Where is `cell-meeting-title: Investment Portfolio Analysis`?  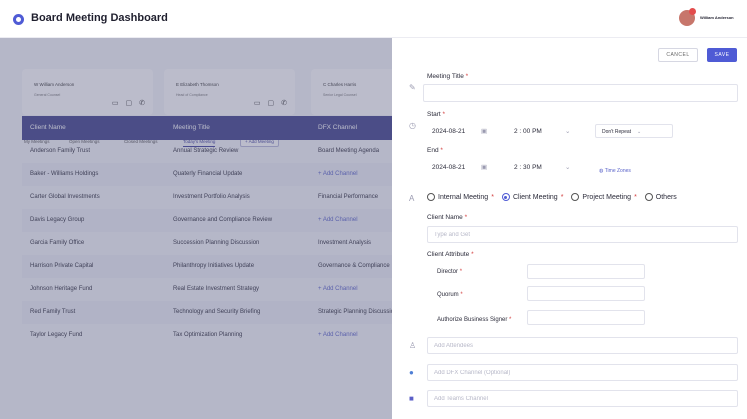 cell-meeting-title: Investment Portfolio Analysis is located at coordinates (211, 197).